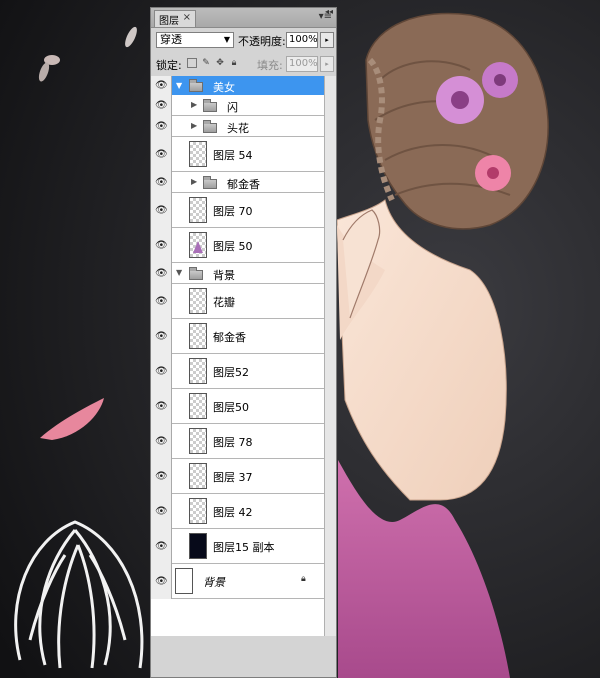 This screenshot has height=678, width=600. Describe the element at coordinates (231, 407) in the screenshot. I see `layer-name: 图层50` at that location.